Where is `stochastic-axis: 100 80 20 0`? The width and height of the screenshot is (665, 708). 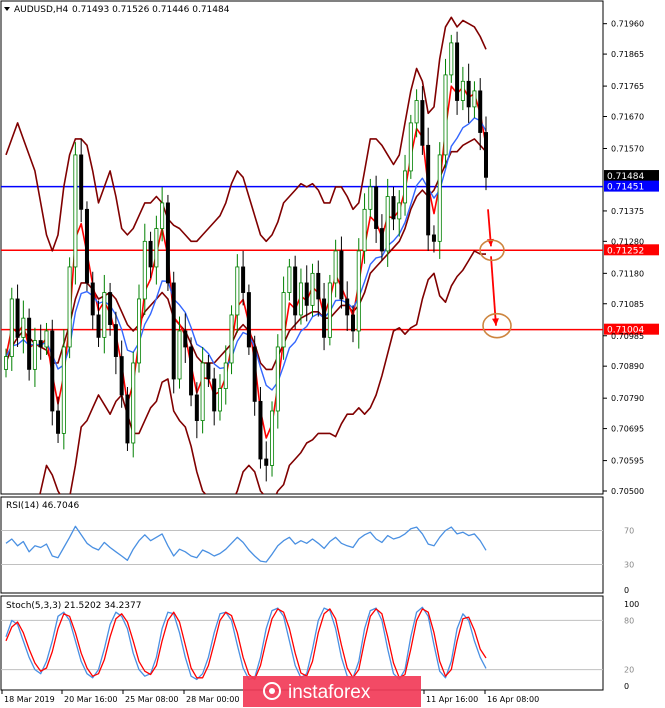
stochastic-axis: 100 80 20 0 is located at coordinates (631, 645).